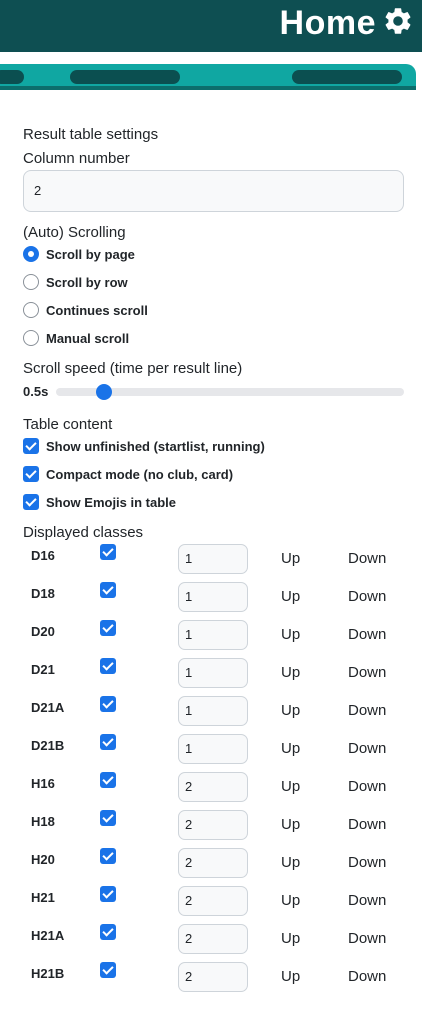 Image resolution: width=422 pixels, height=1022 pixels. I want to click on checkbox-compact-mode: Compact mode (no club, card), so click(128, 474).